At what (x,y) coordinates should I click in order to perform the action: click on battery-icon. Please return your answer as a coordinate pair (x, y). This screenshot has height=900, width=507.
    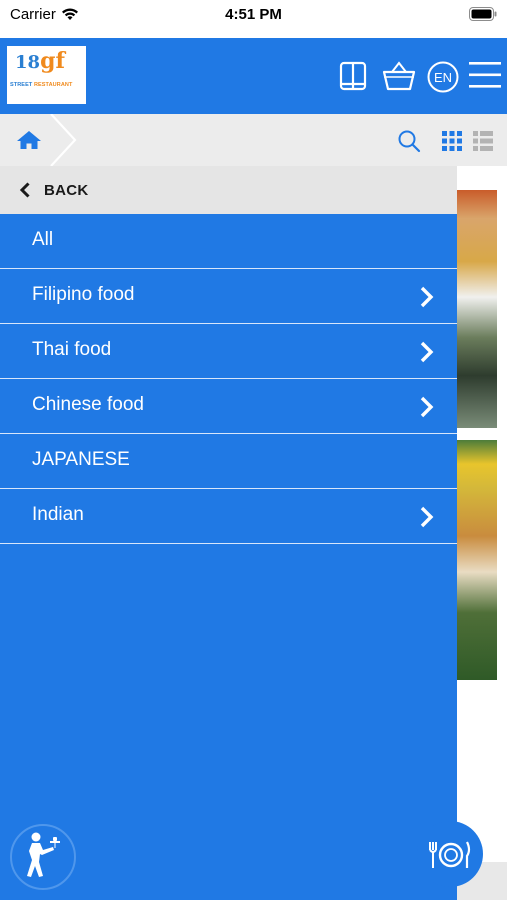
    Looking at the image, I should click on (483, 16).